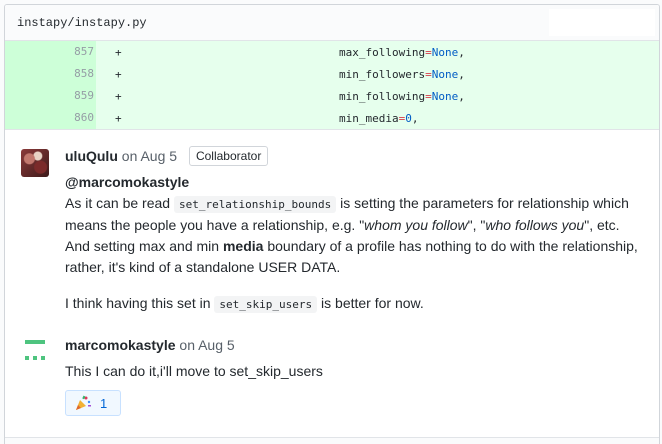 The image size is (662, 444). I want to click on comment-author: uluQulu, so click(91, 156).